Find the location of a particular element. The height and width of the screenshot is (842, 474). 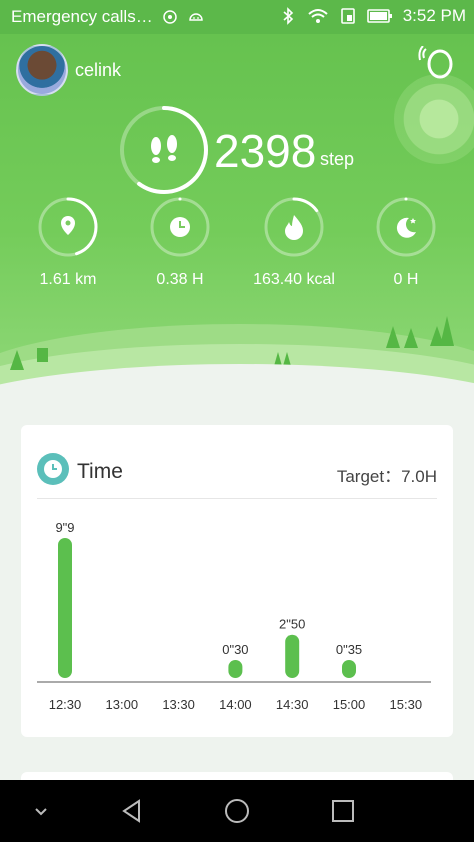

x-tick-label: 14:00 is located at coordinates (235, 704).